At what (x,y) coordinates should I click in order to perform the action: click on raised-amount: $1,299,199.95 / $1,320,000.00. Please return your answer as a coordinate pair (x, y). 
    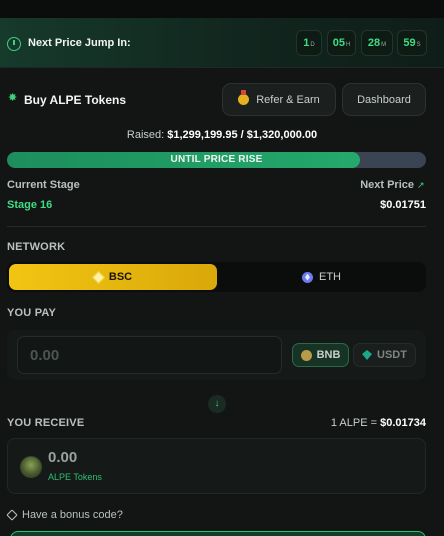
    Looking at the image, I should click on (242, 135).